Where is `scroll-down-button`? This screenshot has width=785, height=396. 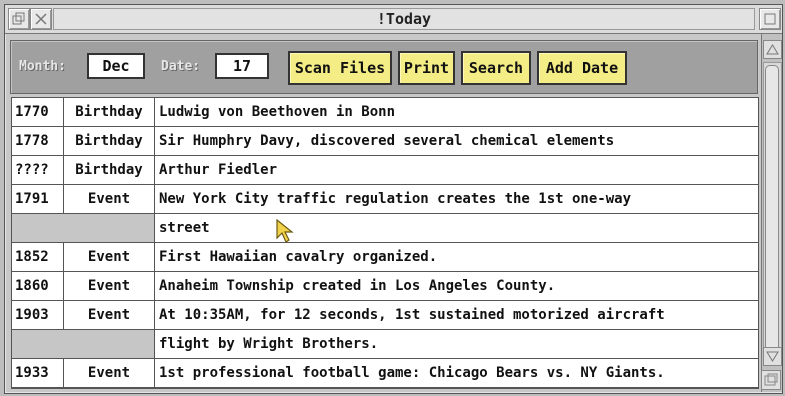
scroll-down-button is located at coordinates (772, 356).